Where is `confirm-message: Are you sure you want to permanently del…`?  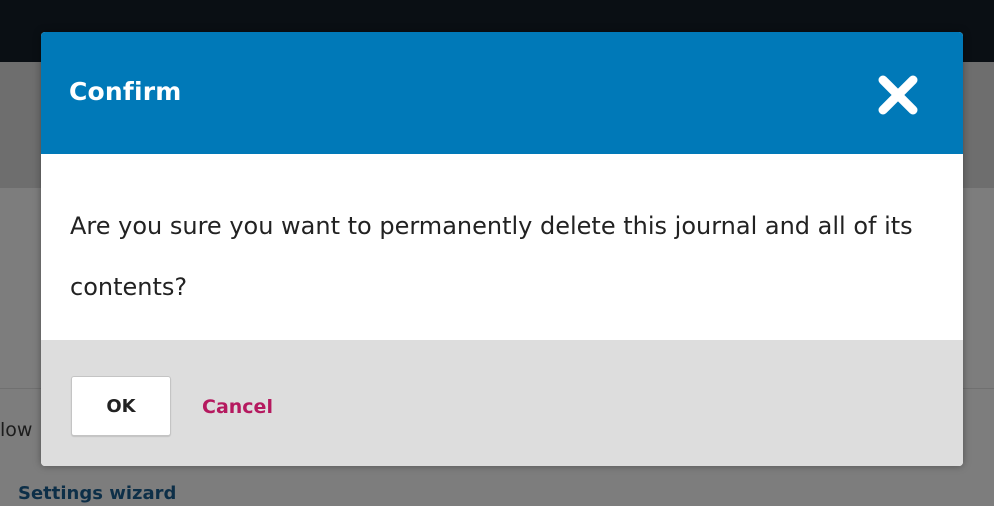 confirm-message: Are you sure you want to permanently del… is located at coordinates (491, 256).